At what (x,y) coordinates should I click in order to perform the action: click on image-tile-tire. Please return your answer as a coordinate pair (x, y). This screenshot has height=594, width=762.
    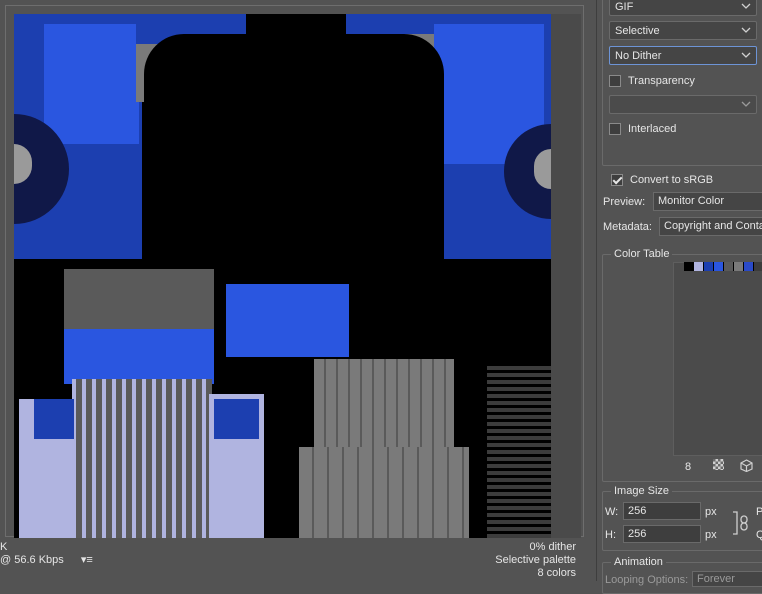
    Looking at the image, I should click on (519, 451).